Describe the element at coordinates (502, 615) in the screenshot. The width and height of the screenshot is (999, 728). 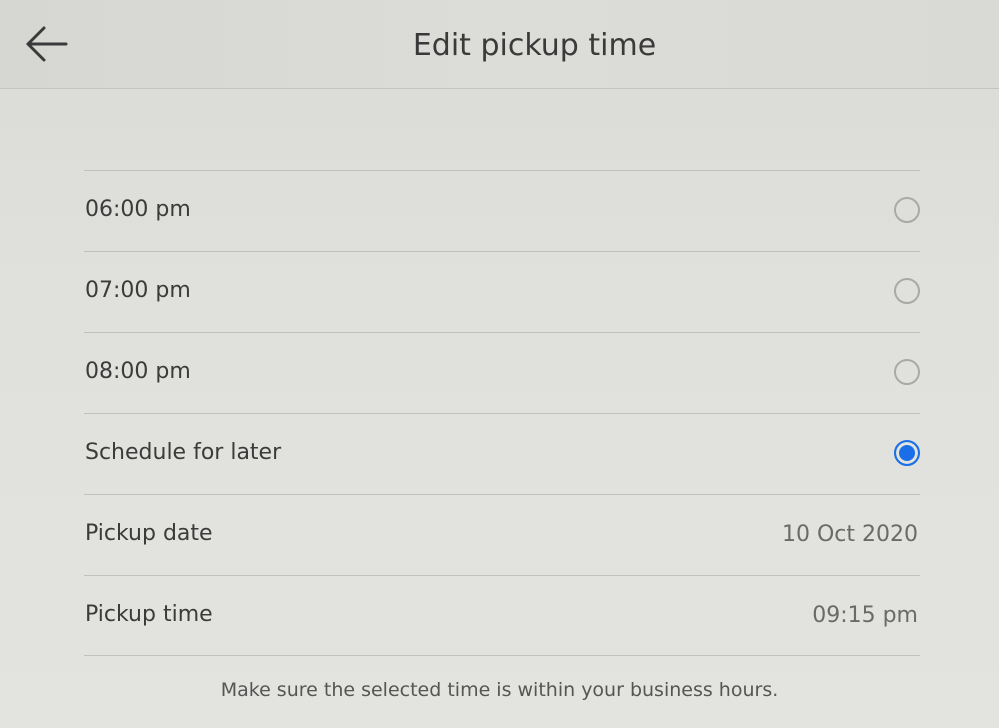
I see `pickup-time-row: Pickup time 09:15 pm` at that location.